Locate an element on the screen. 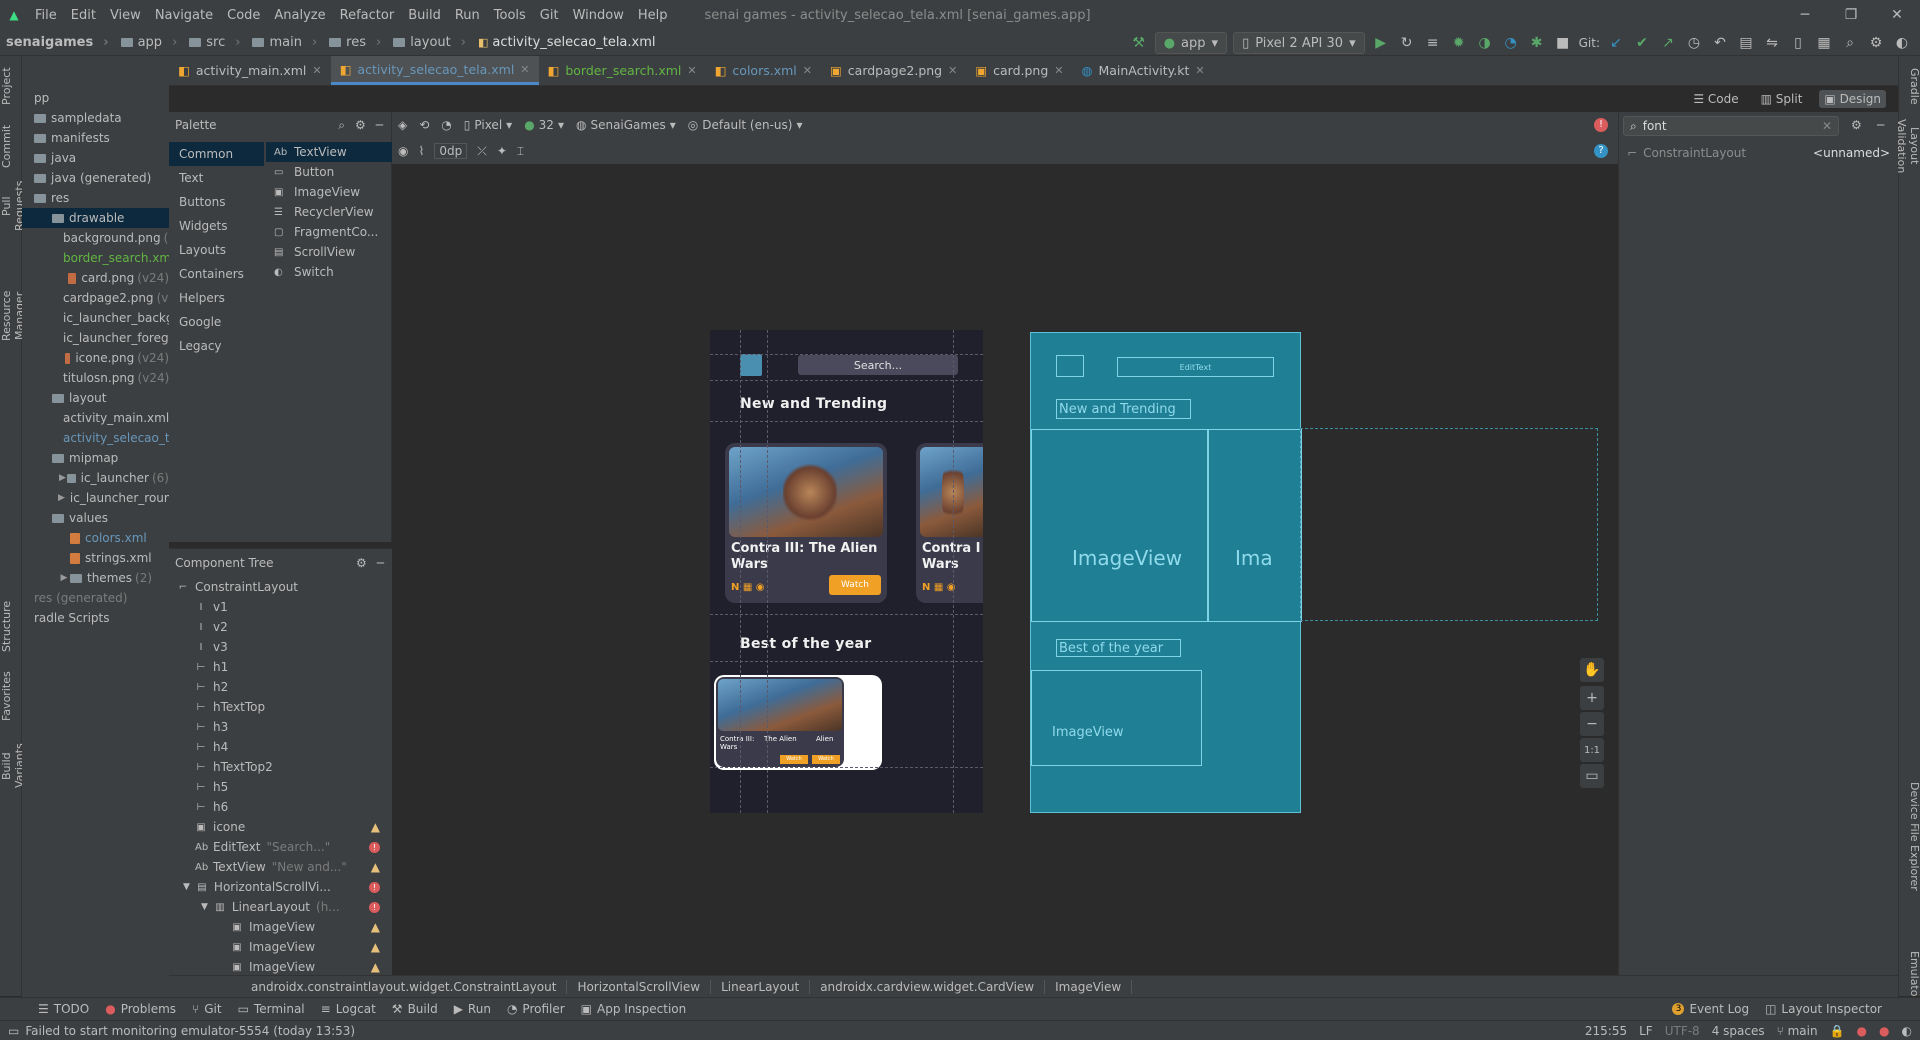 The width and height of the screenshot is (1920, 1040). component-breadcrumb-item: HorizontalScrollView is located at coordinates (639, 986).